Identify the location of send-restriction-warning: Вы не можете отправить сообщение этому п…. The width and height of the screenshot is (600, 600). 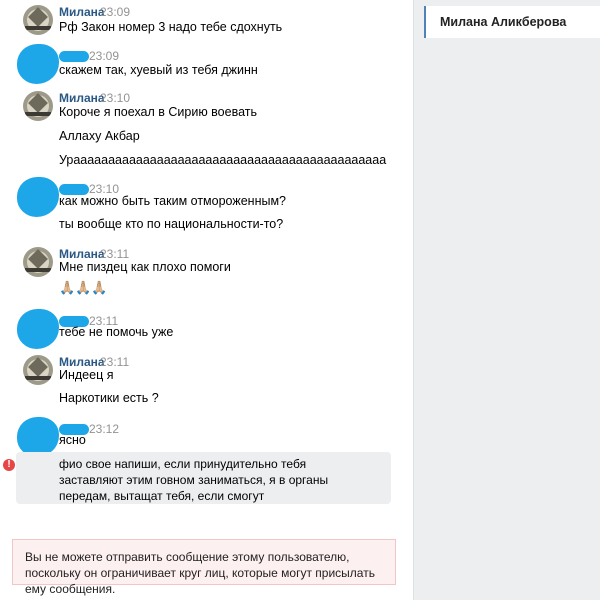
(204, 567).